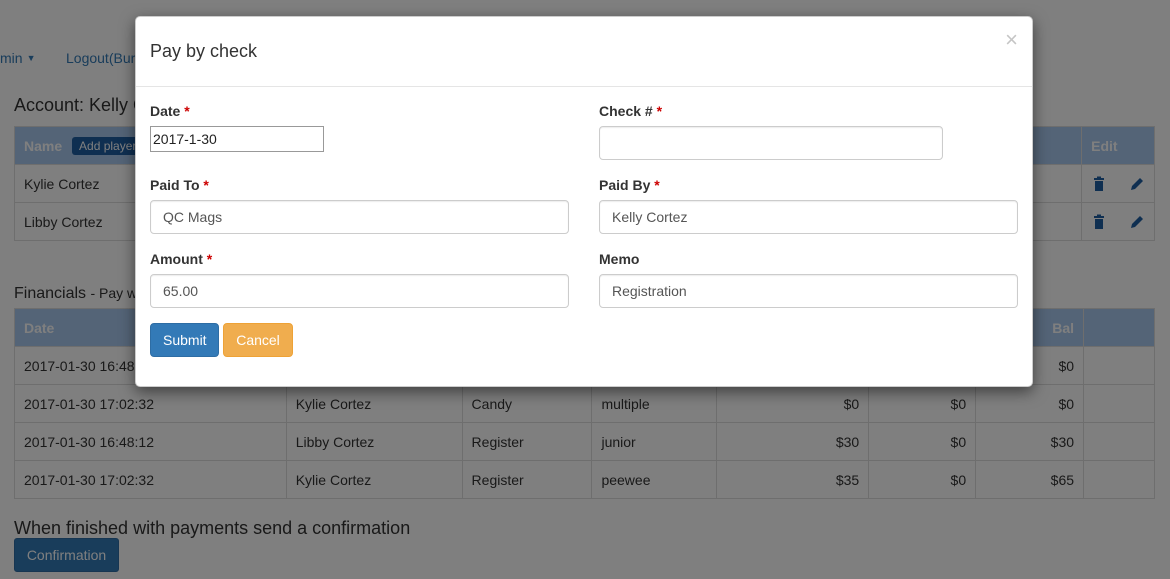  Describe the element at coordinates (771, 111) in the screenshot. I see `check-label: Check # *` at that location.